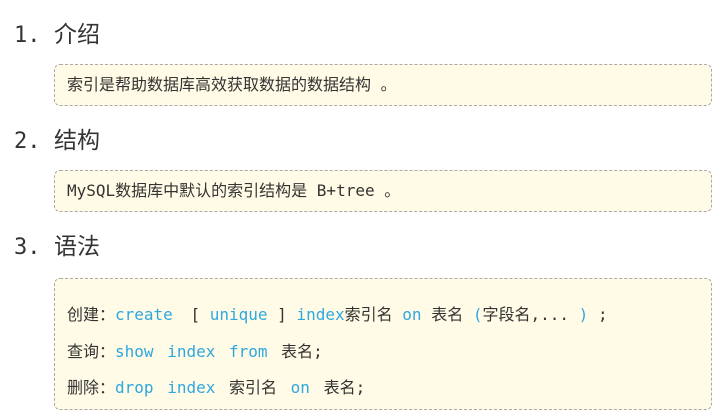 This screenshot has width=714, height=411. I want to click on section-number: 2., so click(27, 141).